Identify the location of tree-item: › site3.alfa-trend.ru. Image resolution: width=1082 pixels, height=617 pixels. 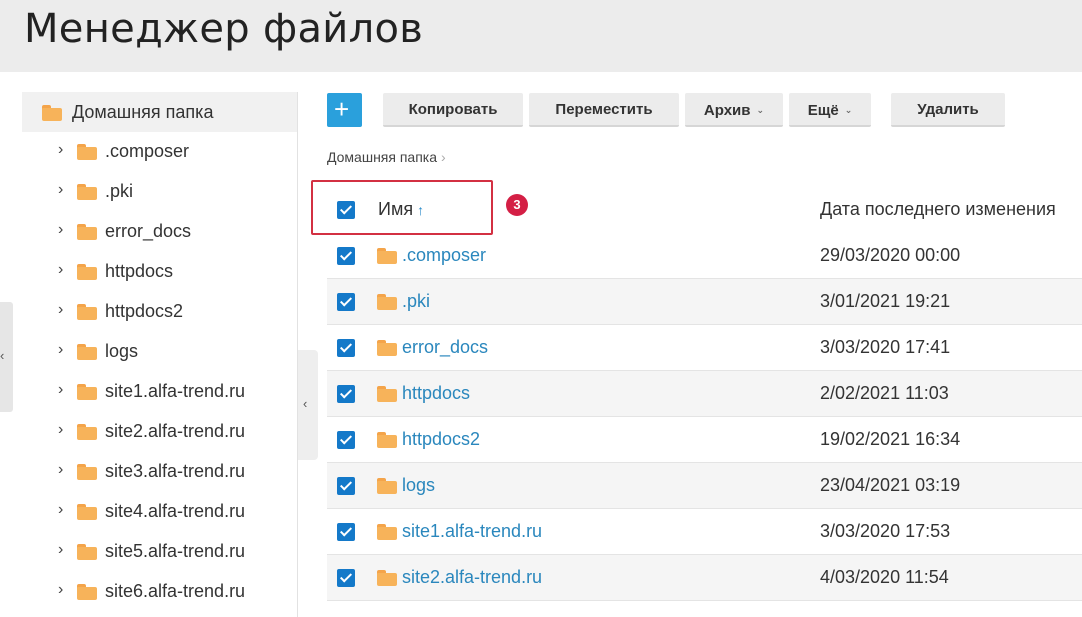
(159, 472).